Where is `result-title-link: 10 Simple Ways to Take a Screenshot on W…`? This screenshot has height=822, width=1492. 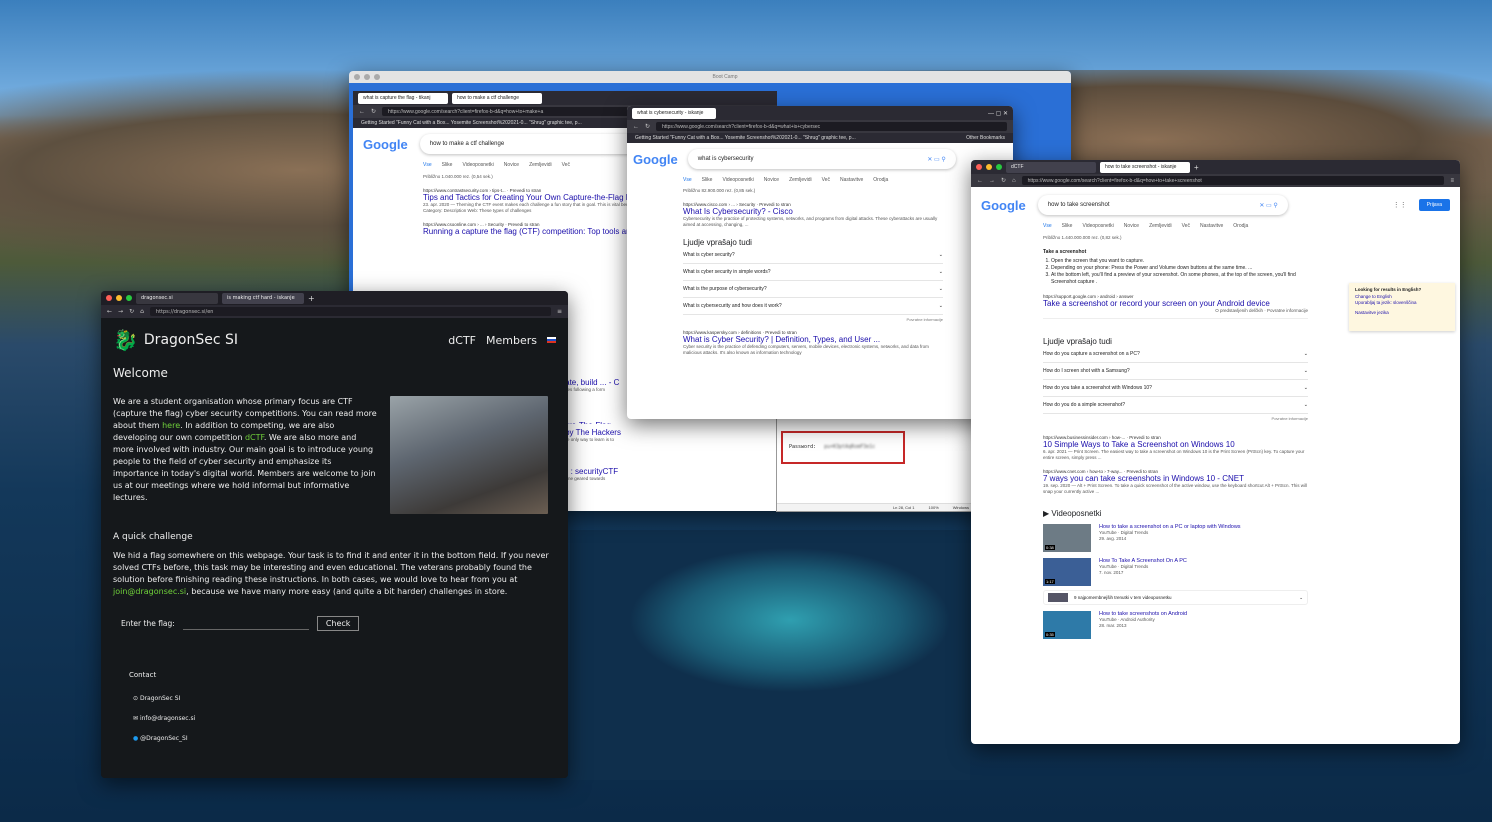
result-title-link: 10 Simple Ways to Take a Screenshot on W… is located at coordinates (1175, 444).